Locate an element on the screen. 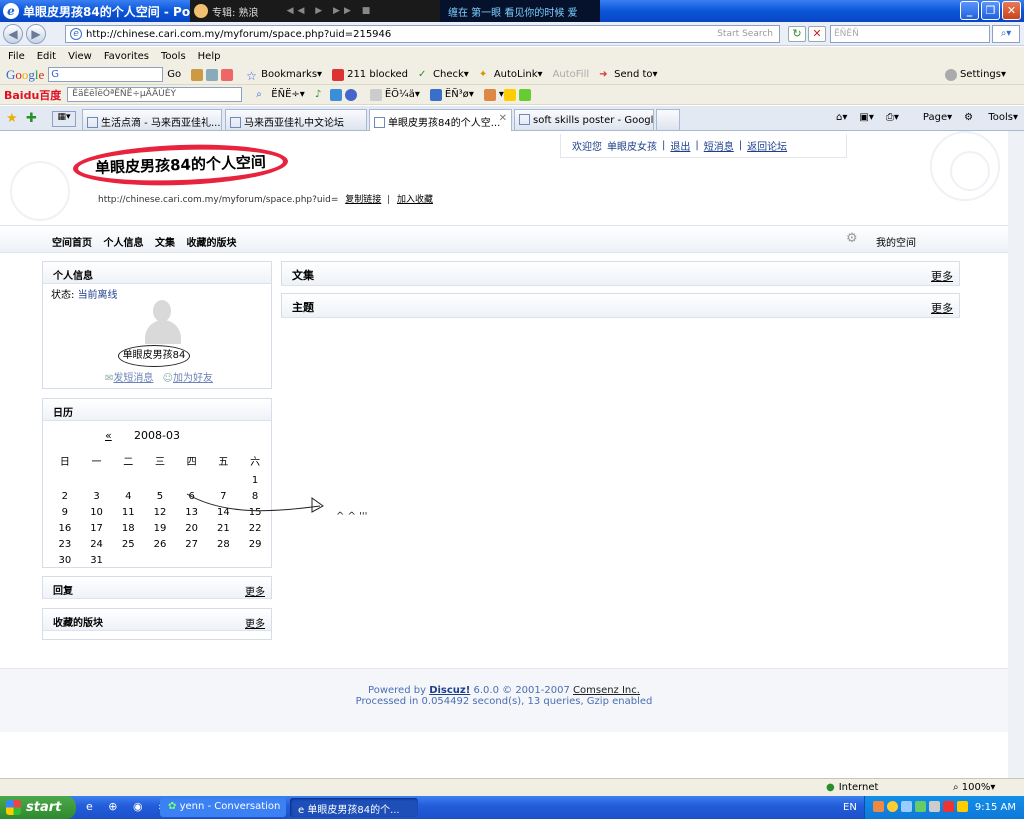 The height and width of the screenshot is (819, 1024). tools-menu: ⚙ Tools▾ is located at coordinates (991, 117).